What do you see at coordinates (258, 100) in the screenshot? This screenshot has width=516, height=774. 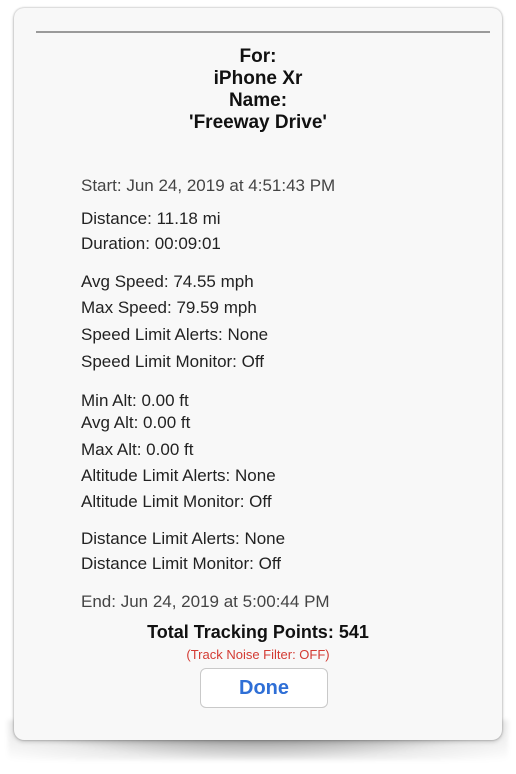 I see `name-label: Name:` at bounding box center [258, 100].